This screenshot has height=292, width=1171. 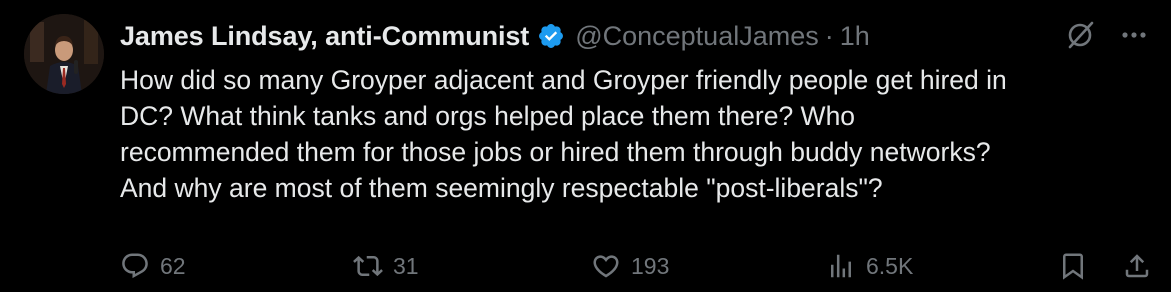 What do you see at coordinates (135, 266) in the screenshot?
I see `reply-icon` at bounding box center [135, 266].